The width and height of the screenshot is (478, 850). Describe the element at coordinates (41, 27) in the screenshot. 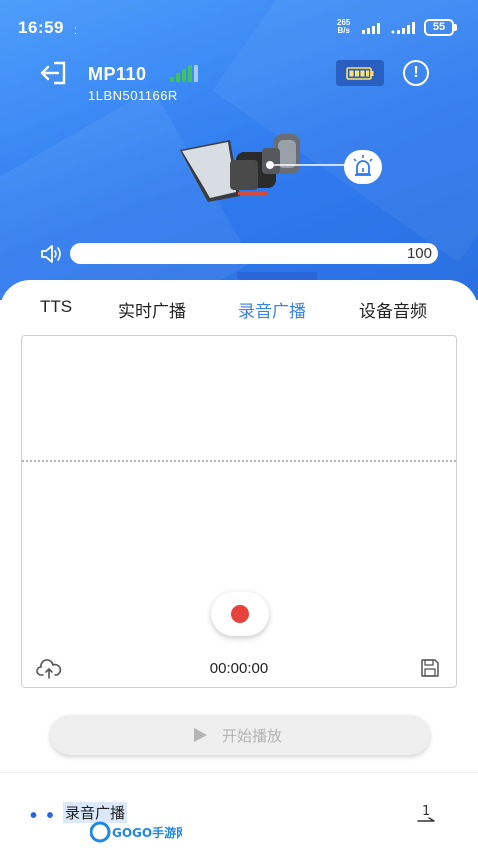

I see `status-time: 16:59` at that location.